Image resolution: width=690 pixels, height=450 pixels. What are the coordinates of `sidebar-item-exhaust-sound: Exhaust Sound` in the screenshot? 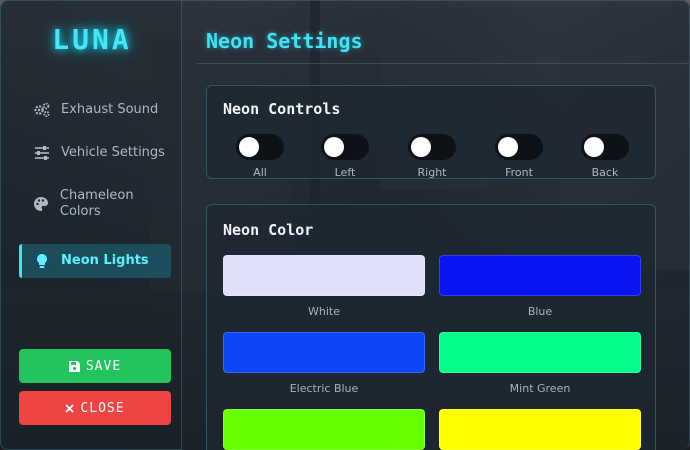 It's located at (95, 110).